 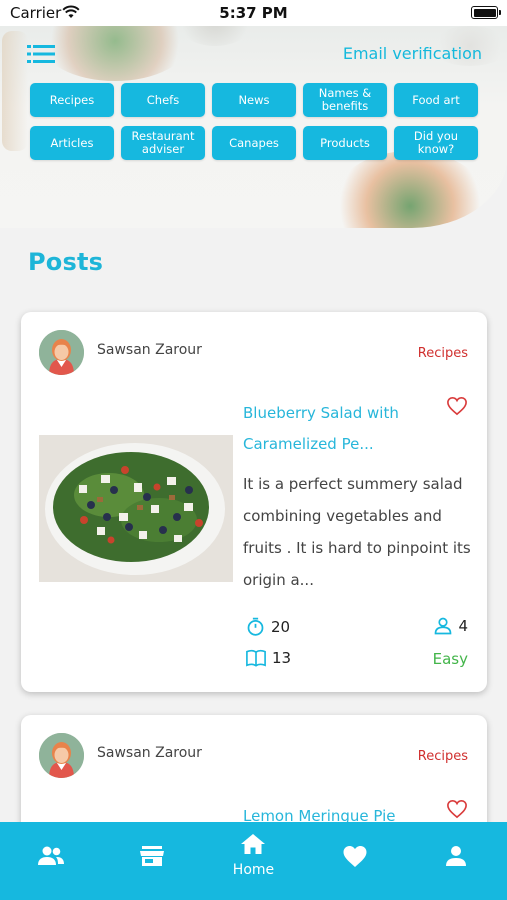 What do you see at coordinates (253, 870) in the screenshot?
I see `nav-home-label: Home` at bounding box center [253, 870].